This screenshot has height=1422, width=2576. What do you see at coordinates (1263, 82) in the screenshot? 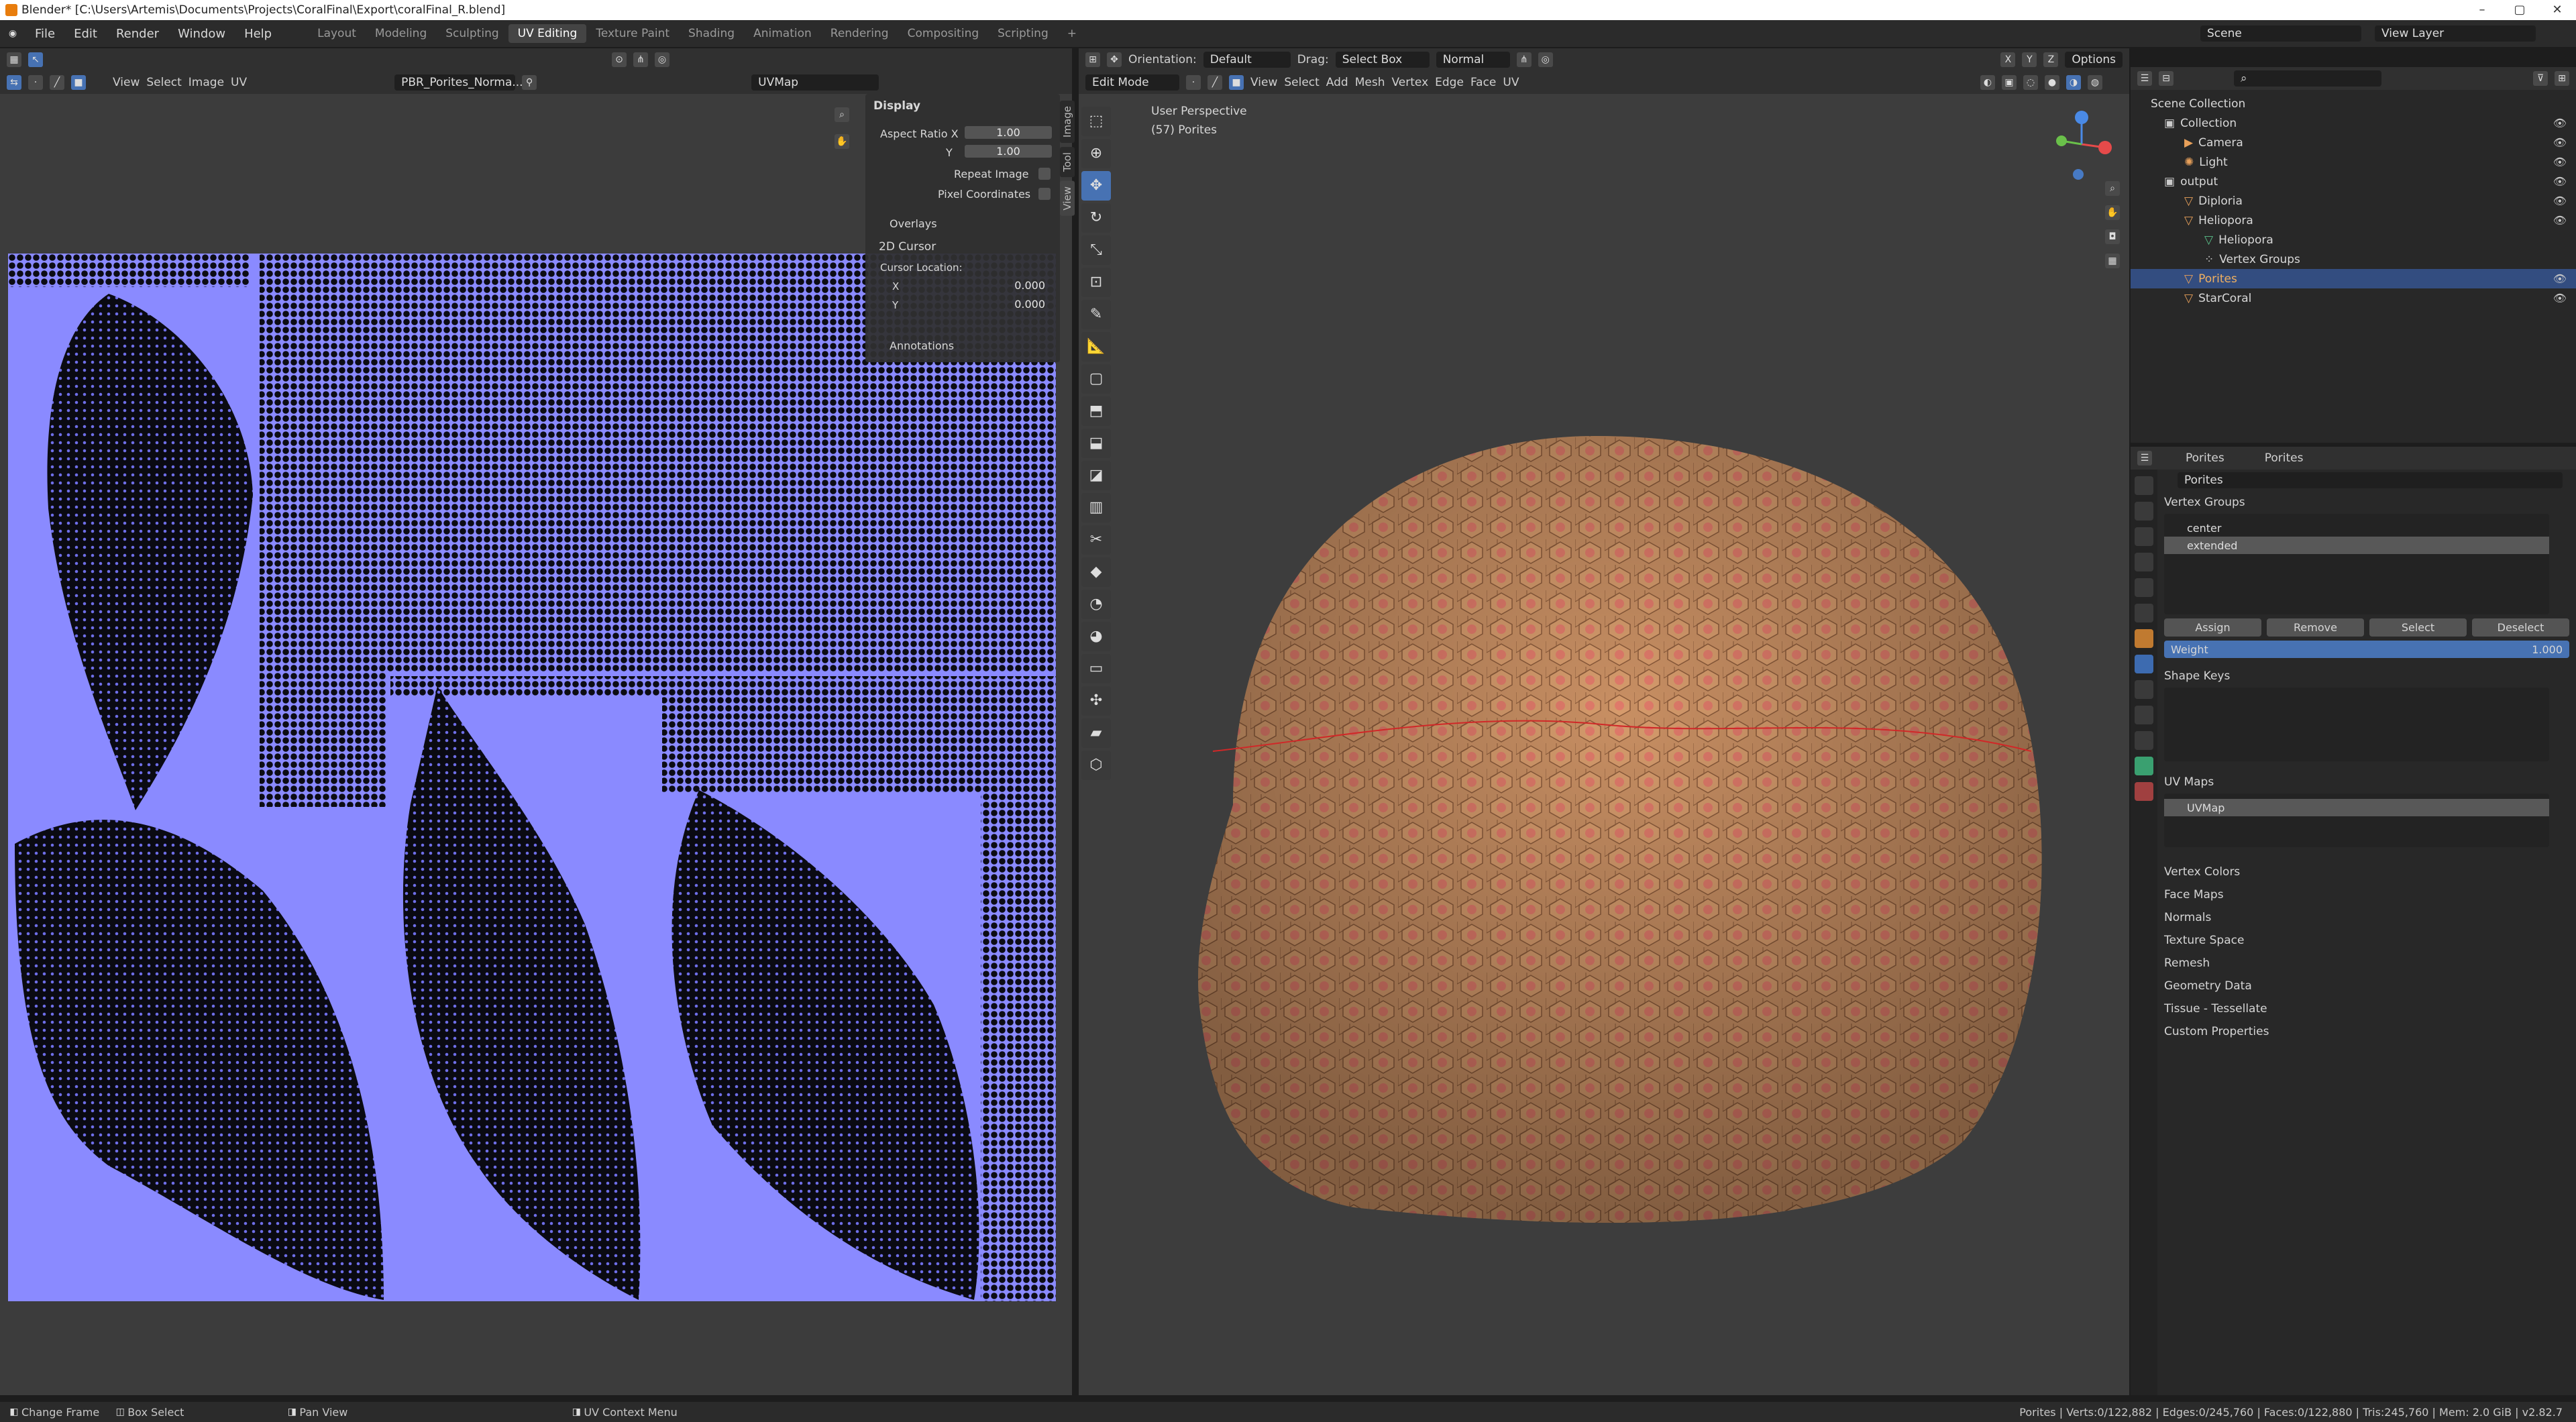
I see `vp-menu-view: View` at bounding box center [1263, 82].